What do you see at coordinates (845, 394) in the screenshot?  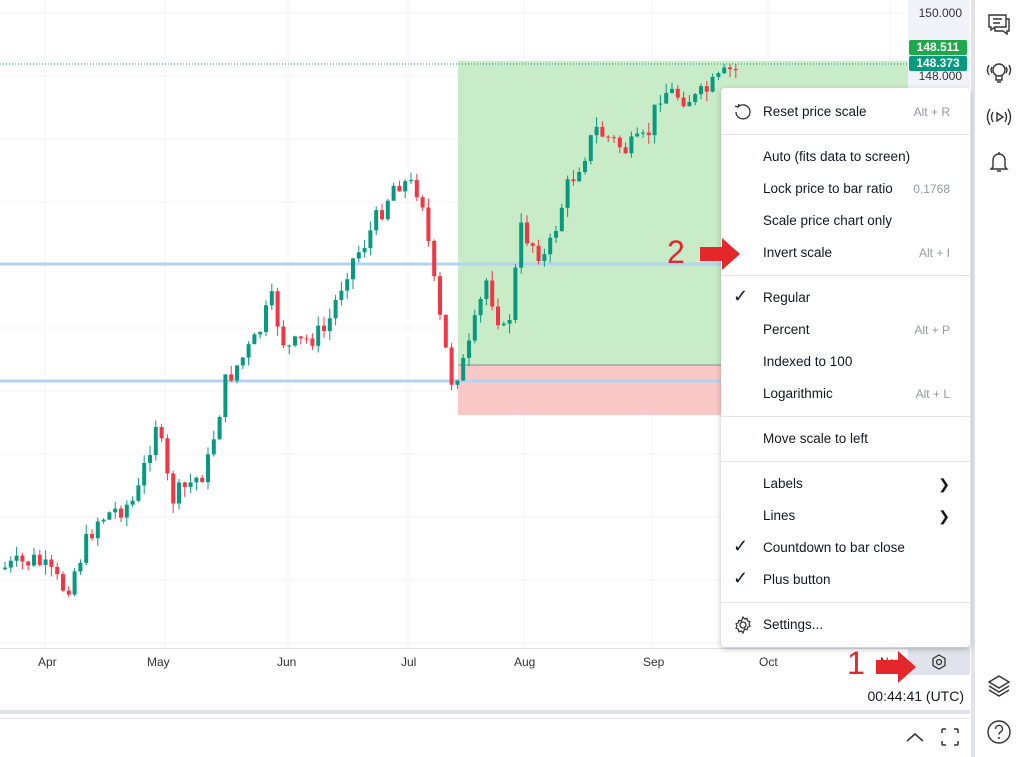 I see `menu-item-logarithmic: Logarithmic Alt + L` at bounding box center [845, 394].